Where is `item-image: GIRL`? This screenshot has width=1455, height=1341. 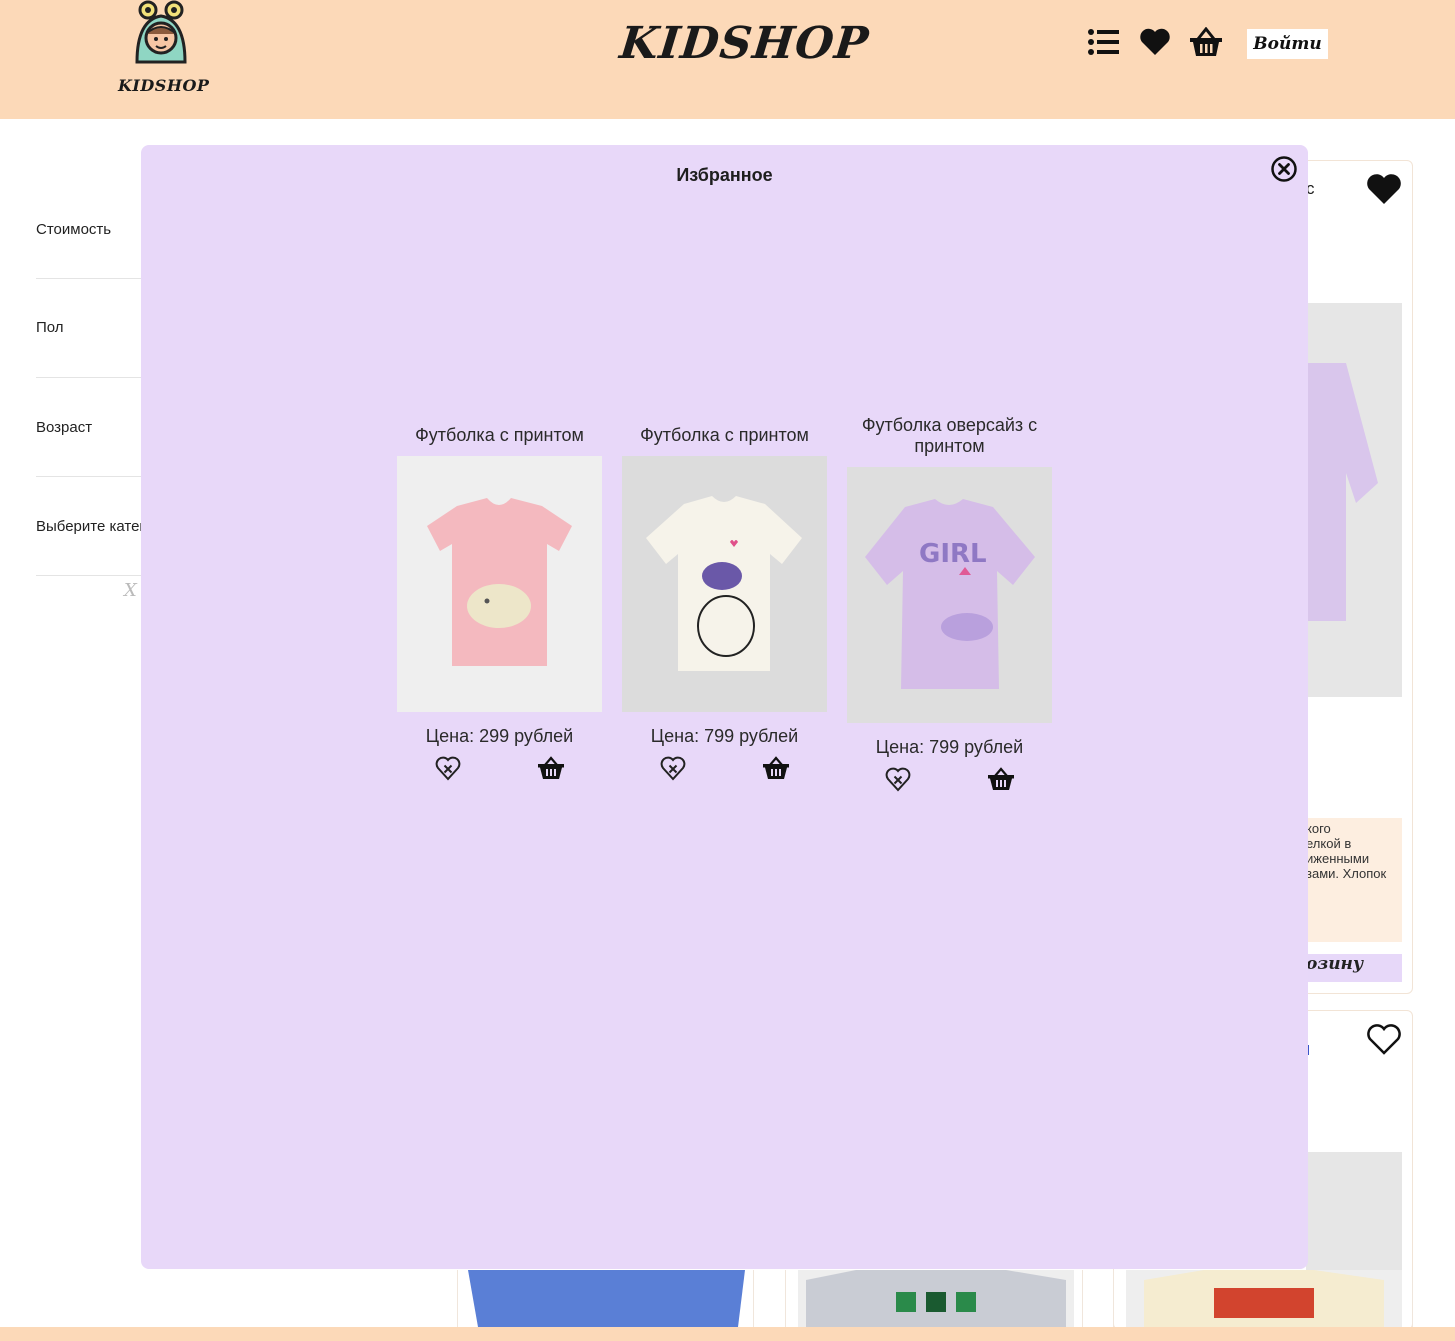 item-image: GIRL is located at coordinates (949, 595).